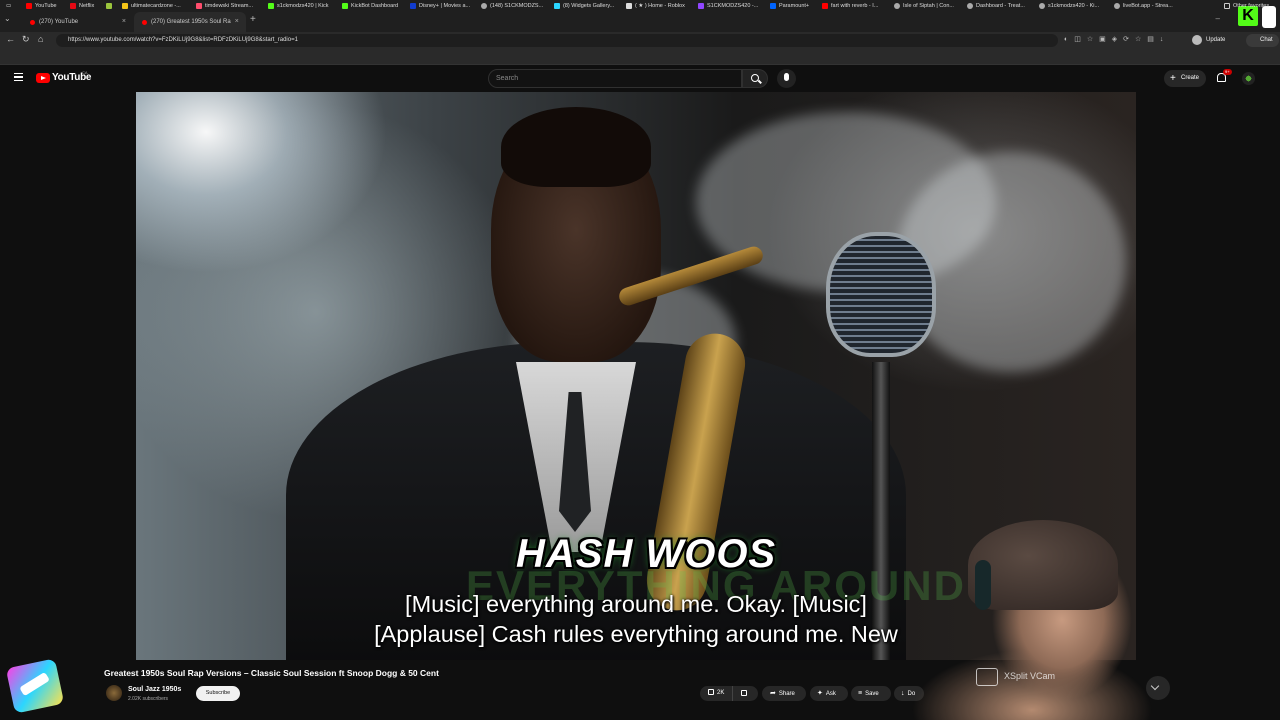  I want to click on thumb-up-icon, so click(711, 692).